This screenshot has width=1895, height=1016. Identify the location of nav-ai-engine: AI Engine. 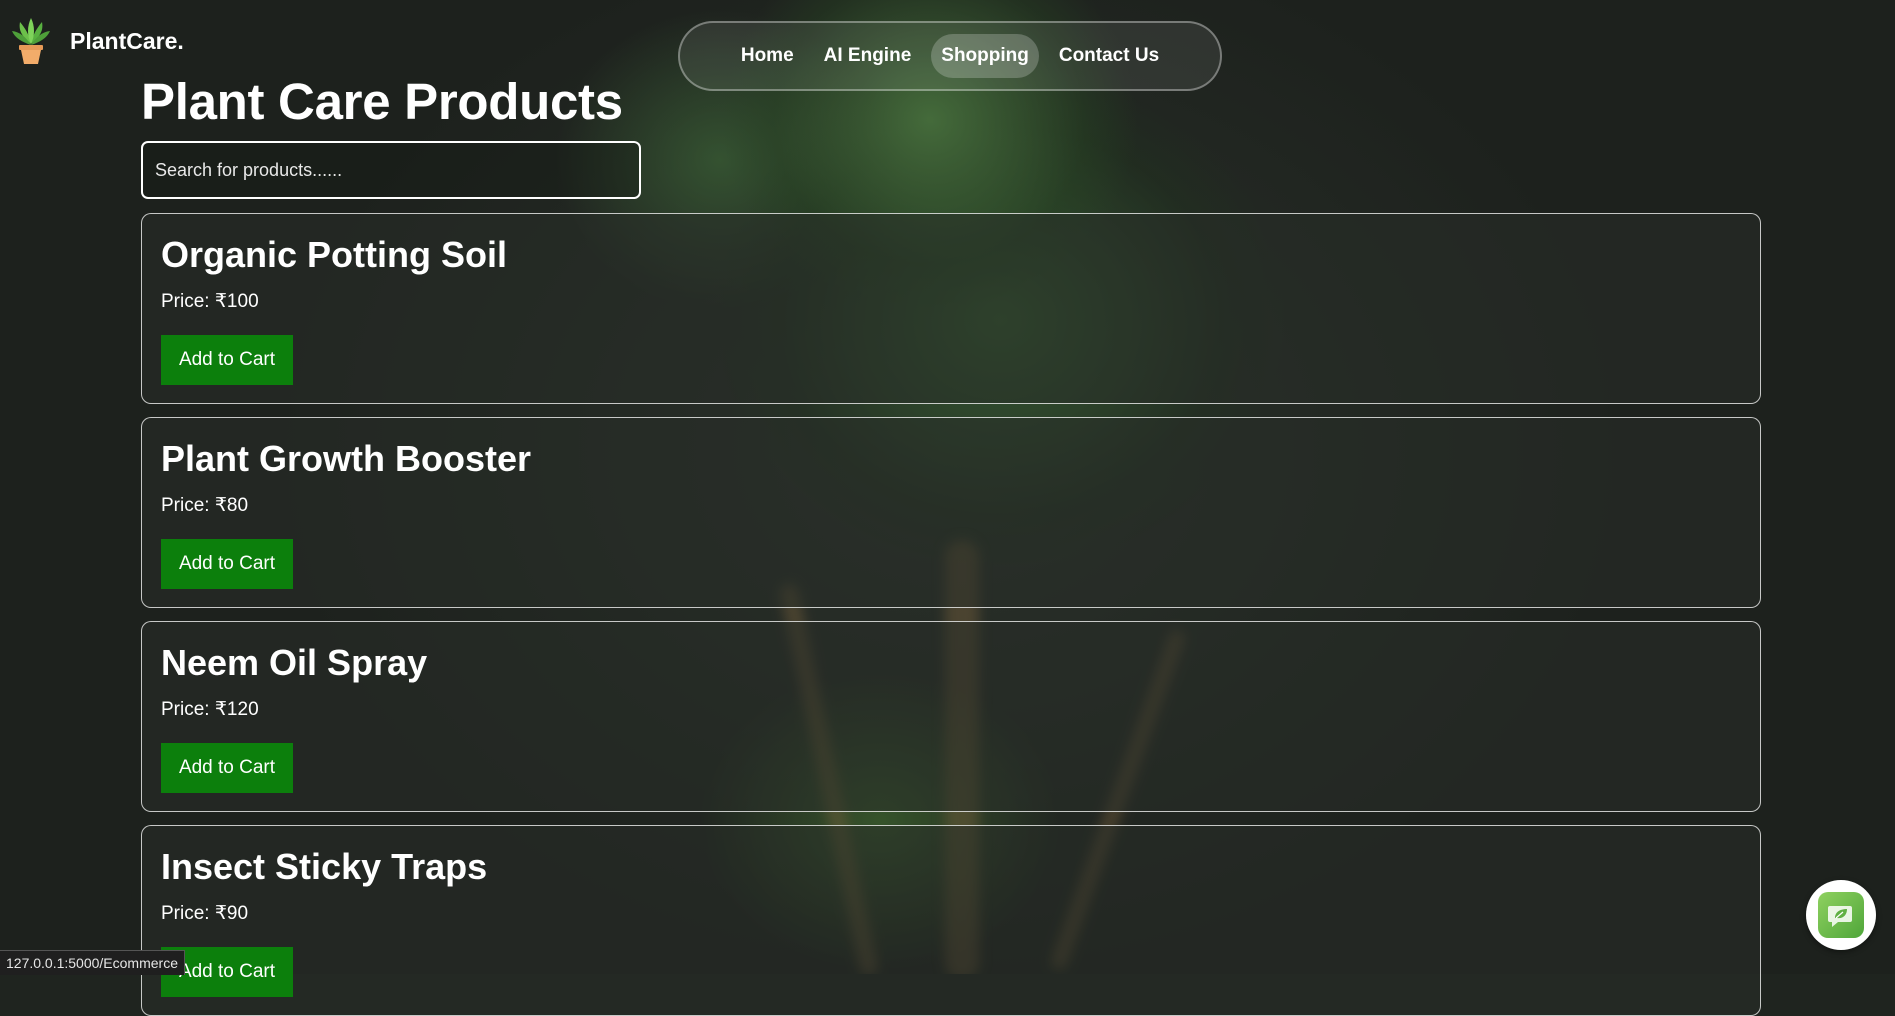
(868, 56).